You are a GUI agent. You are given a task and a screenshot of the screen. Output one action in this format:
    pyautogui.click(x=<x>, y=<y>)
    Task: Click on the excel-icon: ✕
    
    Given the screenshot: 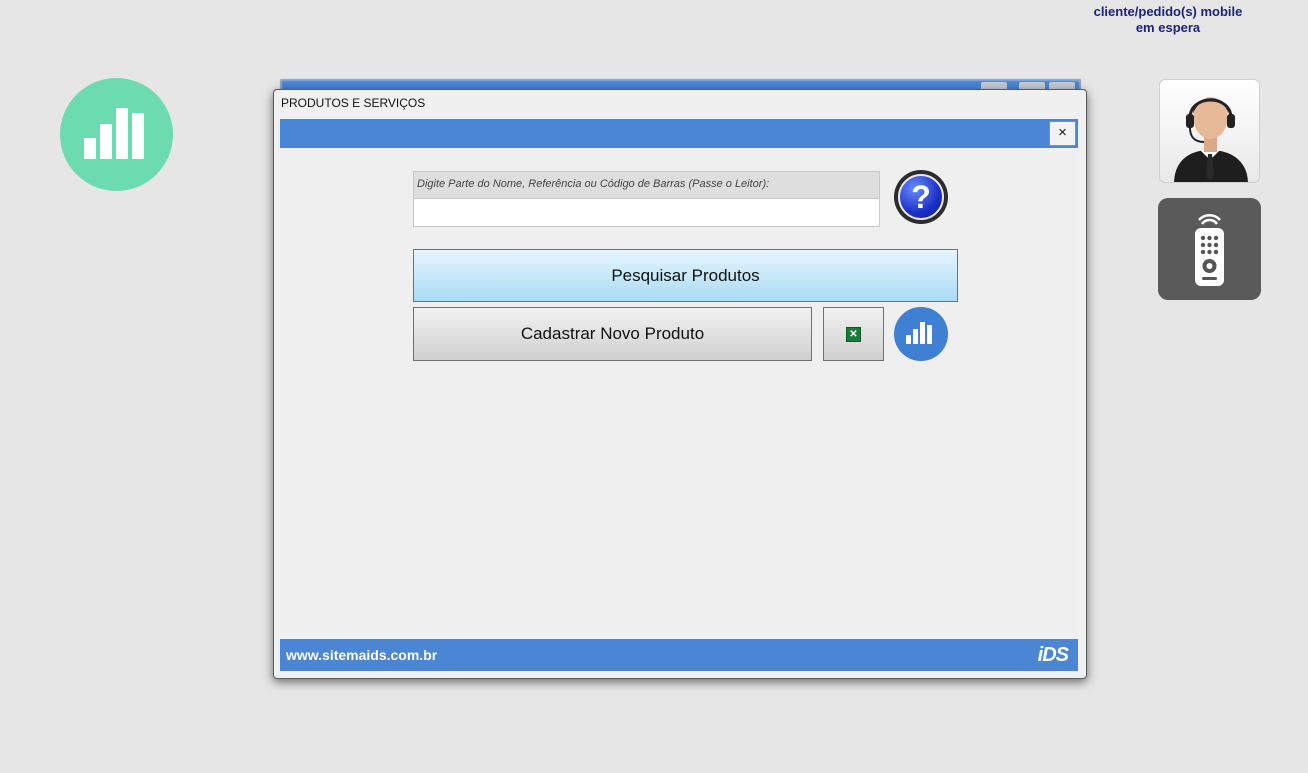 What is the action you would take?
    pyautogui.click(x=853, y=334)
    